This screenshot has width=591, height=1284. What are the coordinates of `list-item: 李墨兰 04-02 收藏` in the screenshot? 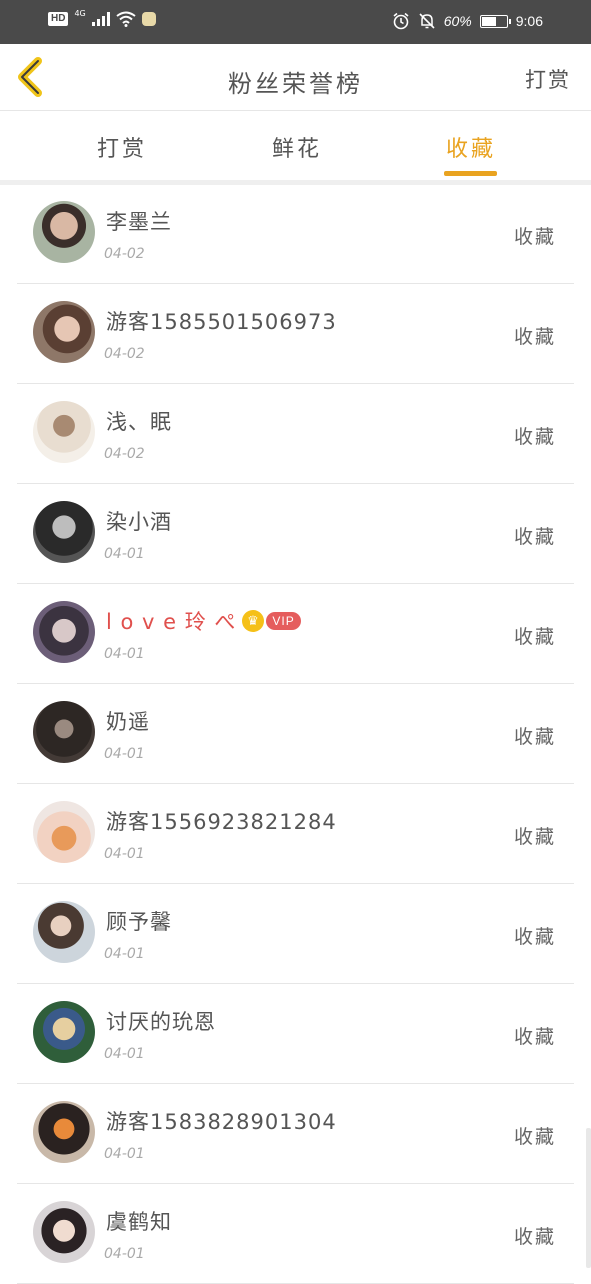 It's located at (295, 234).